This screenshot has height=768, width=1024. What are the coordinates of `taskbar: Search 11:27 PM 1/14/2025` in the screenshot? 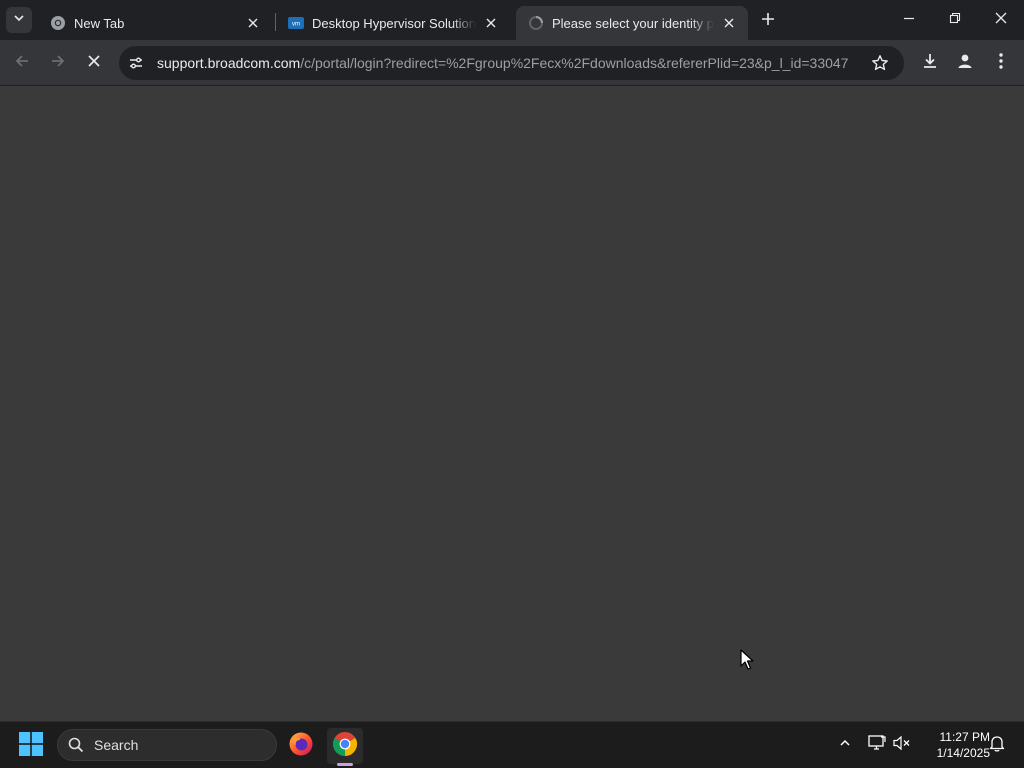 It's located at (512, 744).